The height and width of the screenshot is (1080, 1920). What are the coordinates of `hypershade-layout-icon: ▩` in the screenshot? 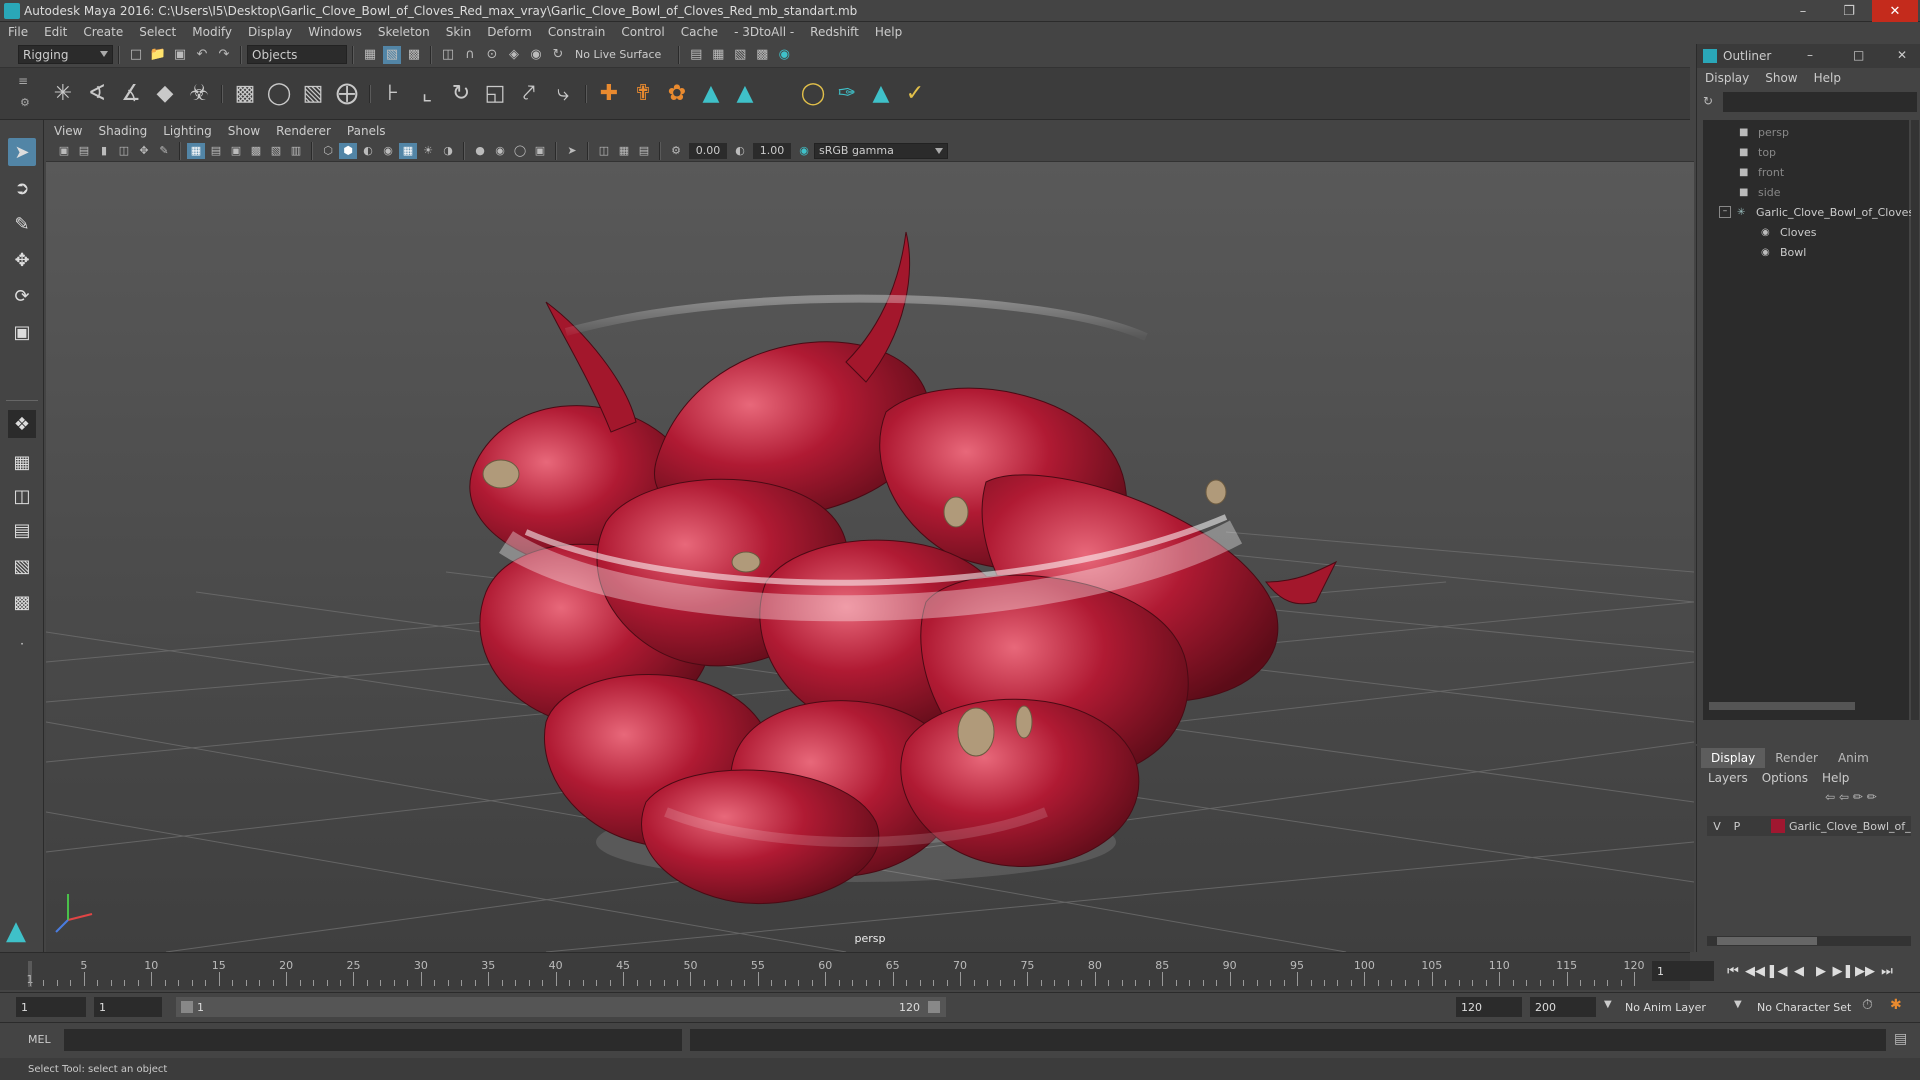 It's located at (22, 602).